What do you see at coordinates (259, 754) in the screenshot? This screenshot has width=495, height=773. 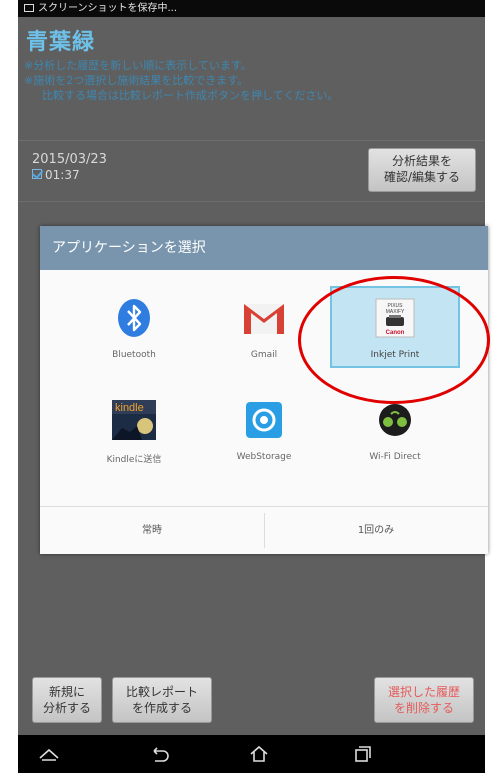 I see `home-icon` at bounding box center [259, 754].